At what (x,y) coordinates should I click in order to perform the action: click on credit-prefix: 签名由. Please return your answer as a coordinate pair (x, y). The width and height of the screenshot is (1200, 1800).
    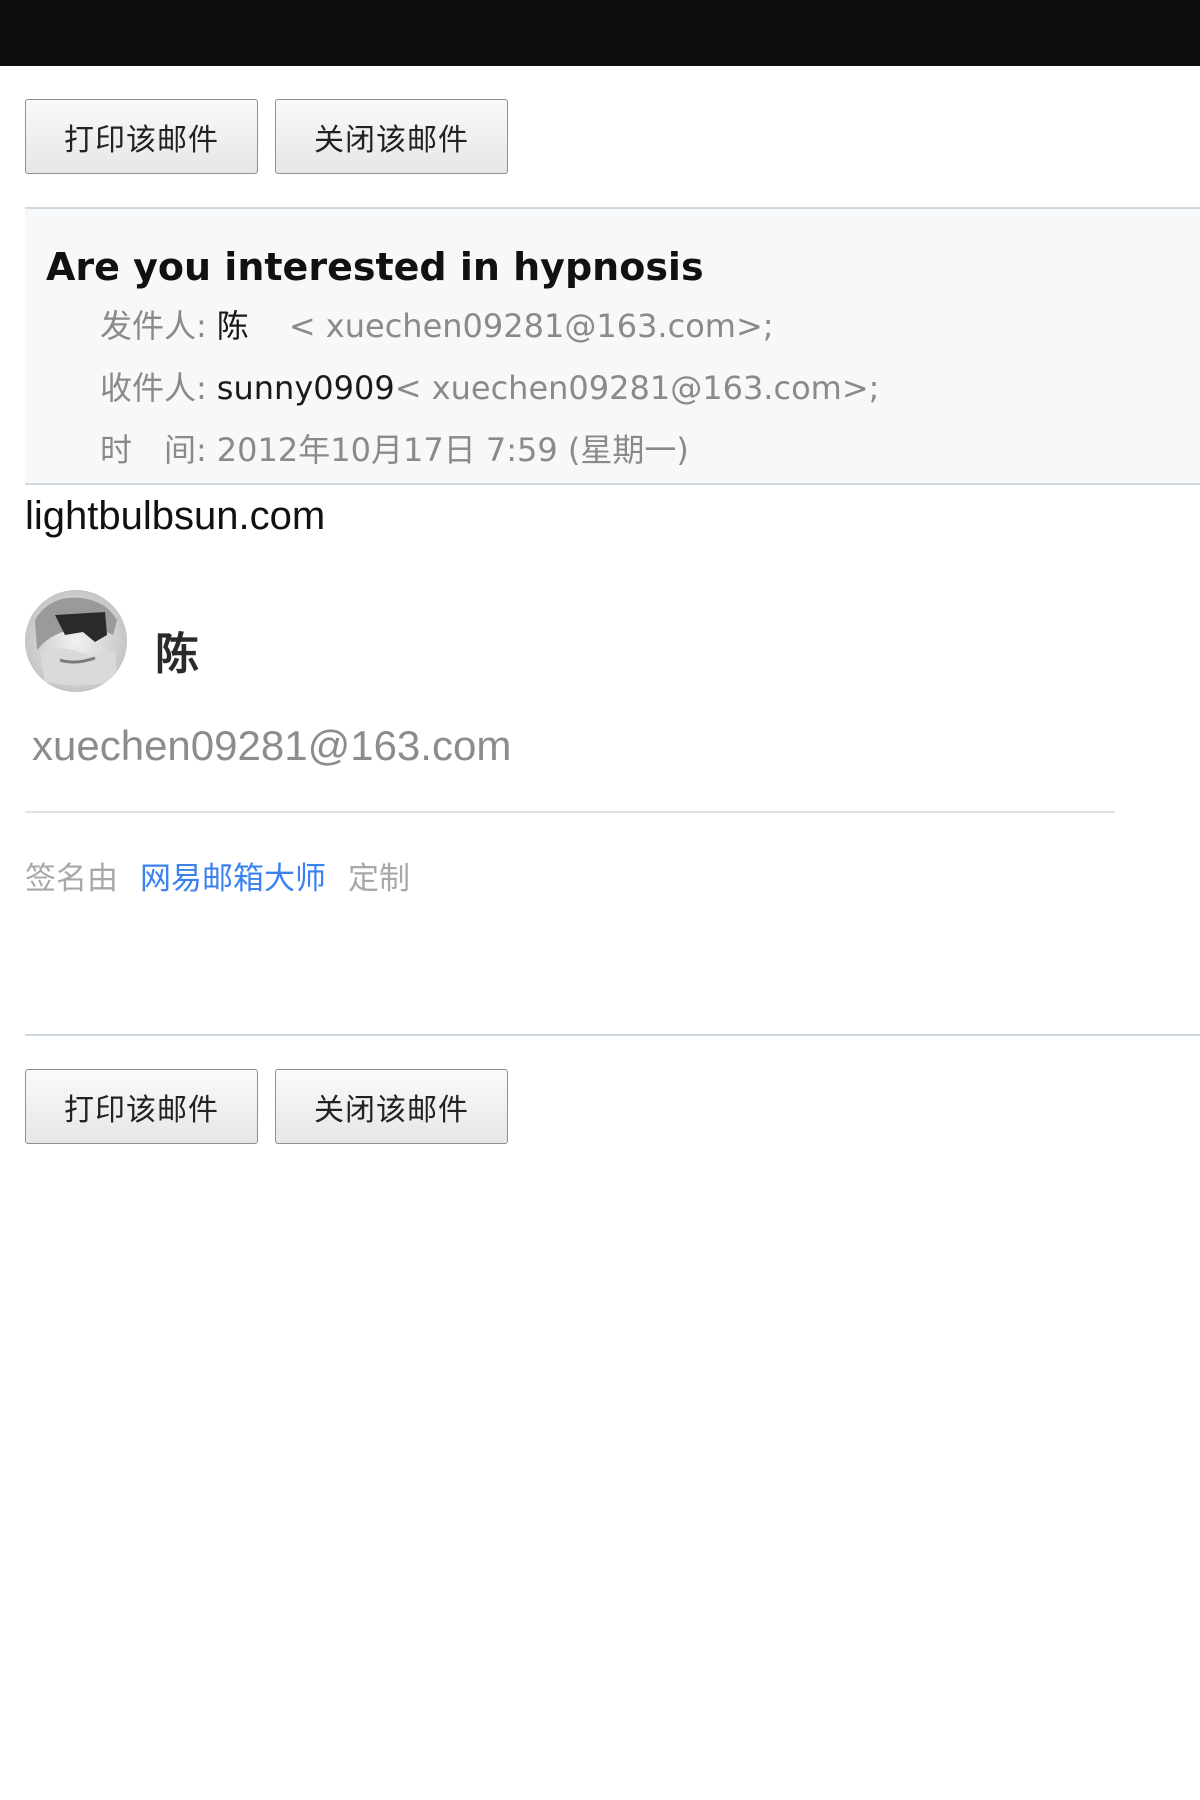
    Looking at the image, I should click on (71, 879).